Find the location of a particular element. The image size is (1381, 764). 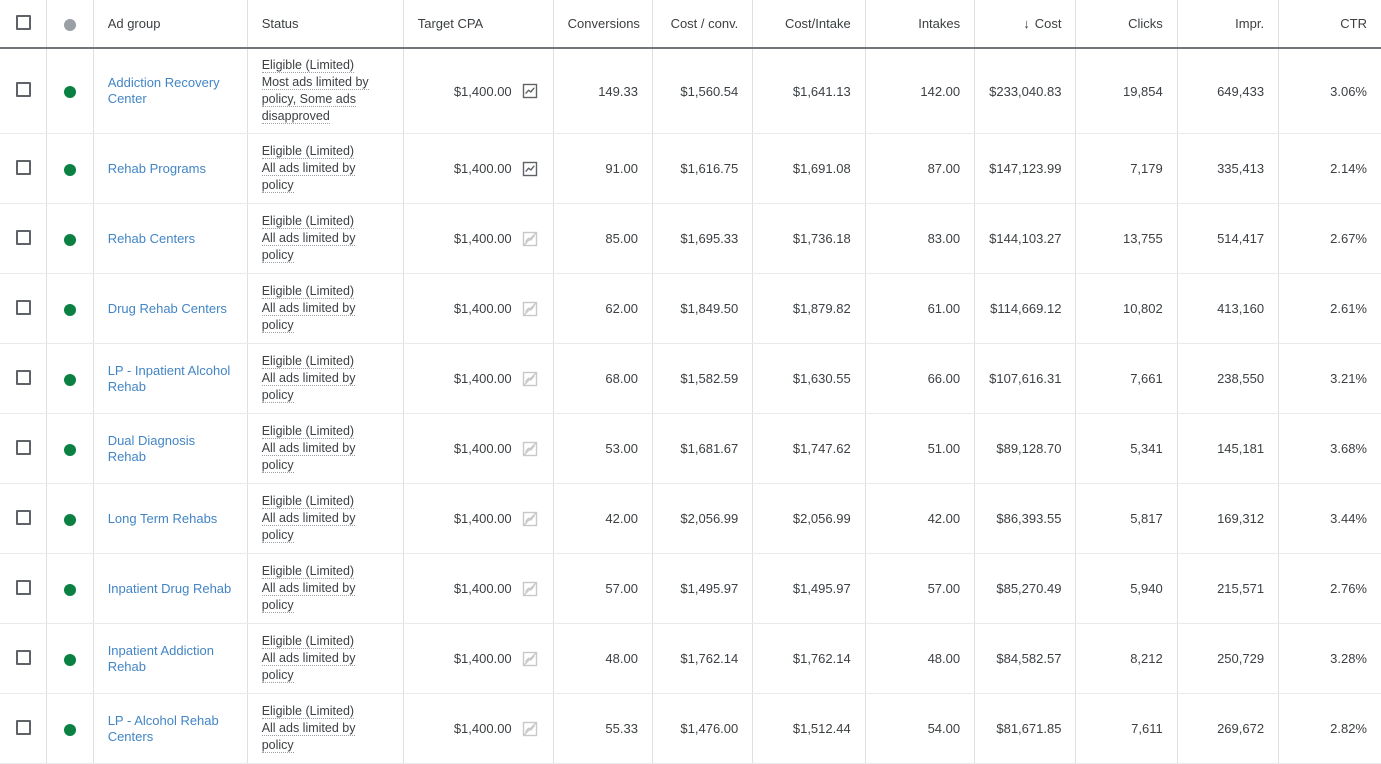

column-header-label: Conversions is located at coordinates (603, 23).